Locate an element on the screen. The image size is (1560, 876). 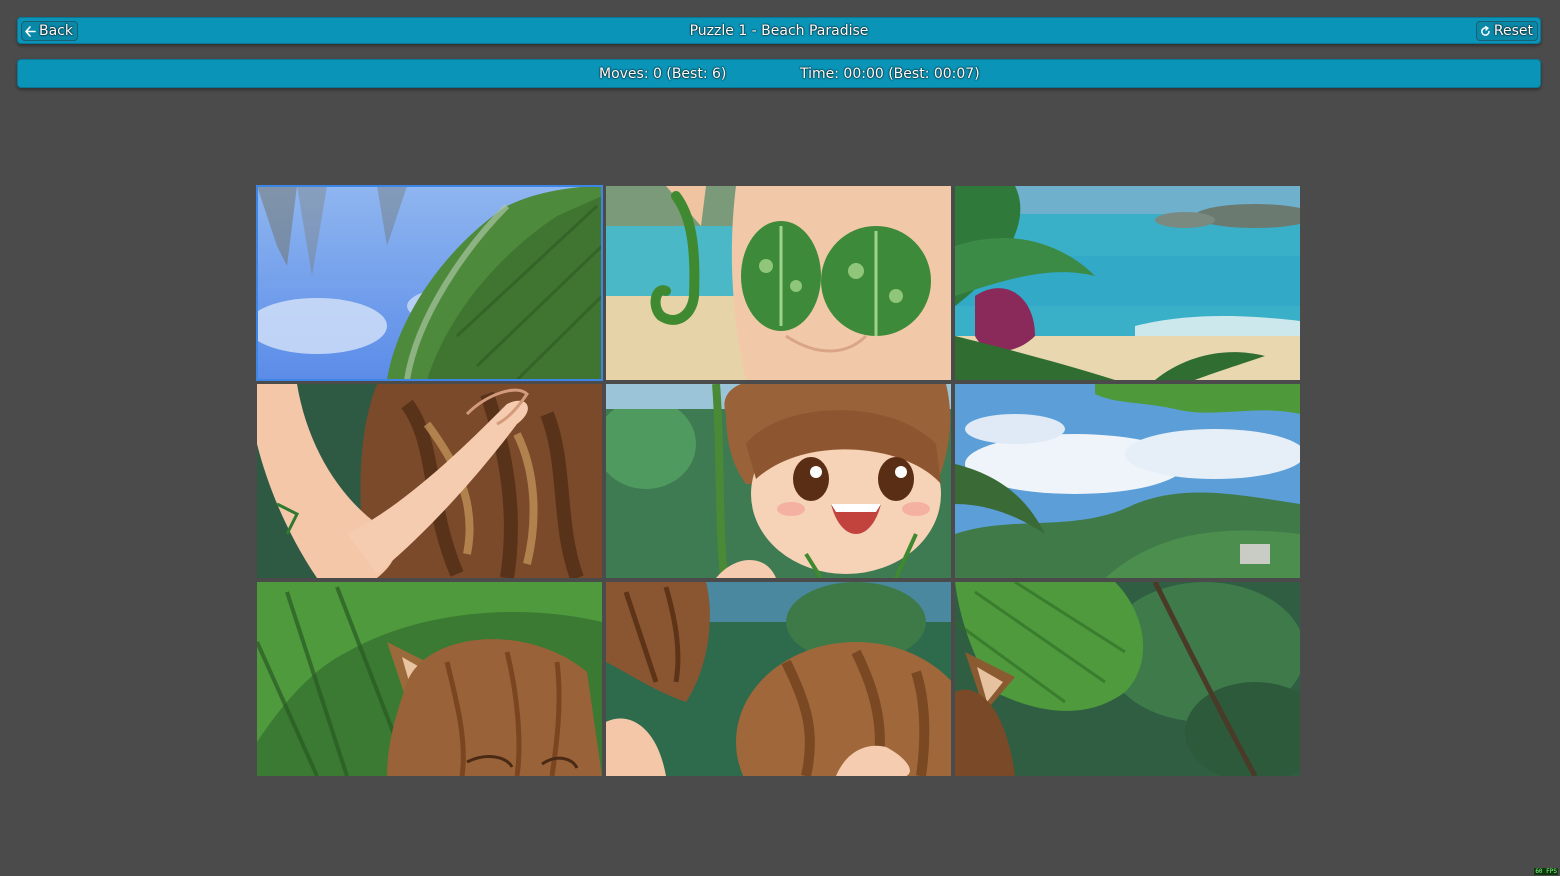
reset-button: Reset is located at coordinates (1506, 31).